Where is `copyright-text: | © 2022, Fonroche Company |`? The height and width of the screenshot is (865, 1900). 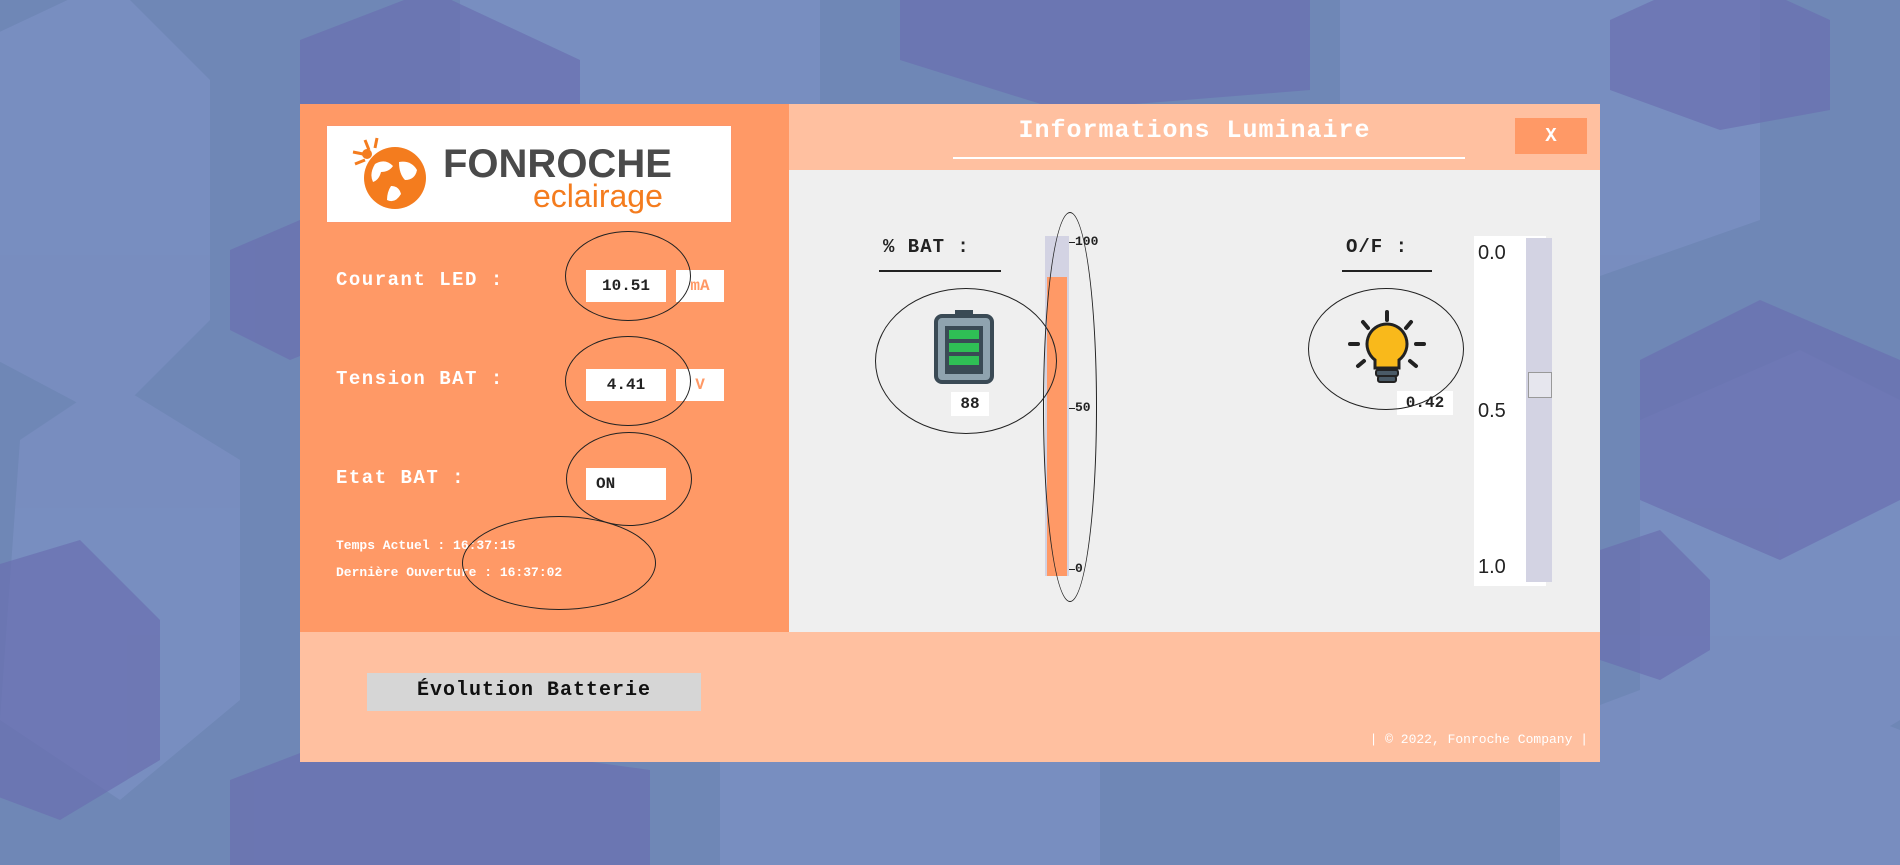 copyright-text: | © 2022, Fonroche Company | is located at coordinates (1478, 739).